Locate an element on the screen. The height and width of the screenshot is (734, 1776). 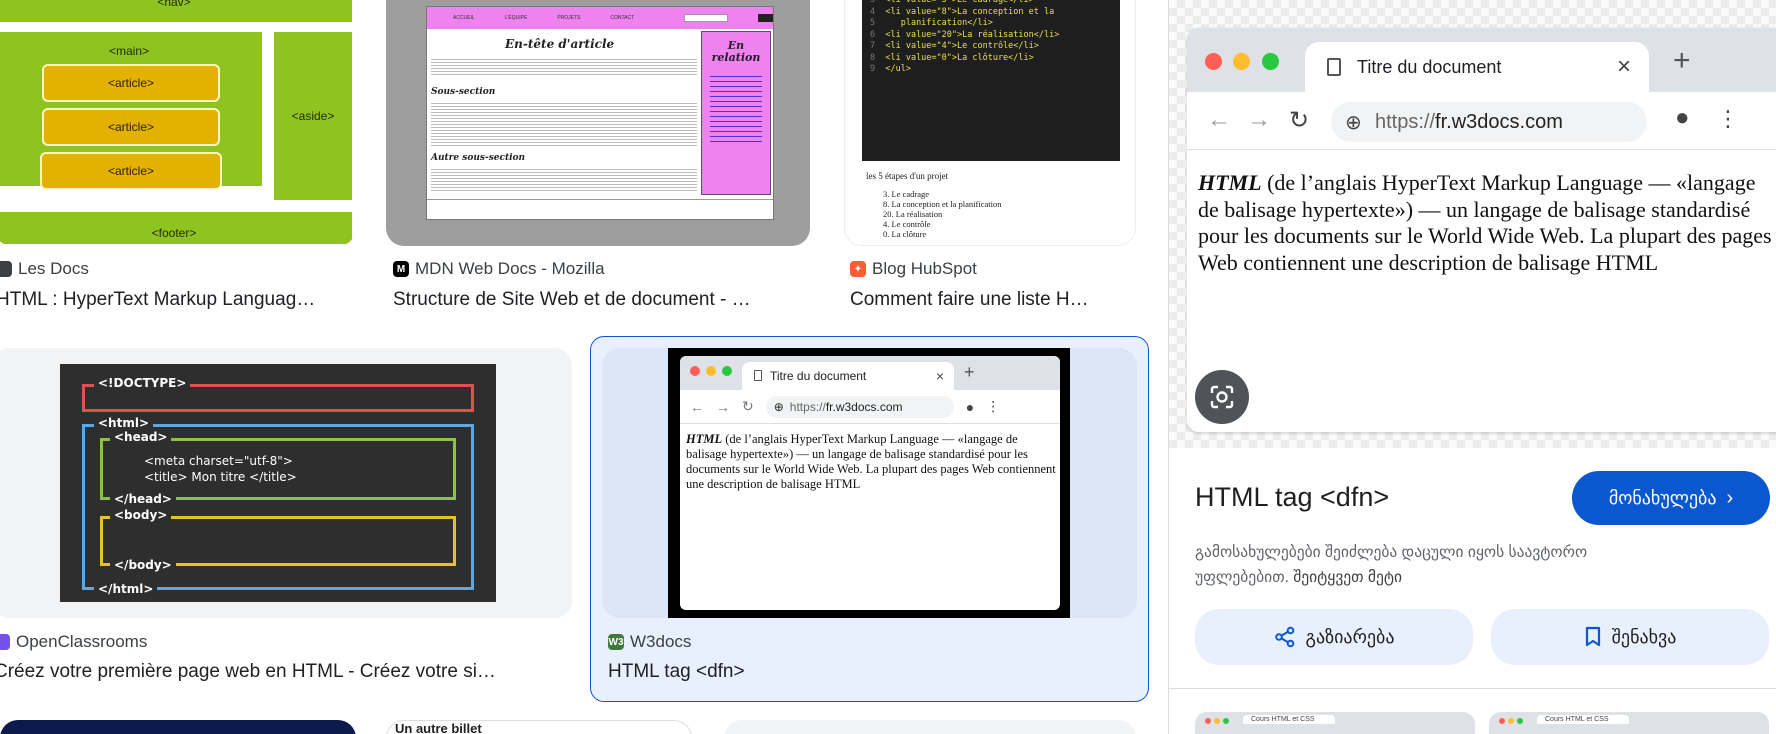
list-item: 3. Le cadrage is located at coordinates (906, 194).